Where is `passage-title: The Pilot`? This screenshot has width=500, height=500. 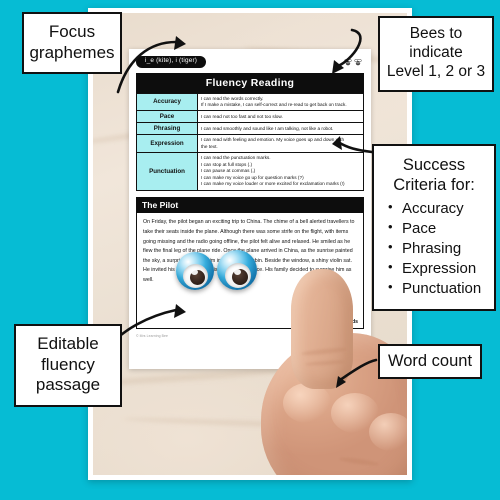 passage-title: The Pilot is located at coordinates (250, 205).